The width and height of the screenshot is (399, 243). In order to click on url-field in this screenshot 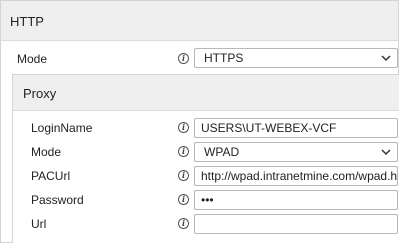, I will do `click(296, 224)`.